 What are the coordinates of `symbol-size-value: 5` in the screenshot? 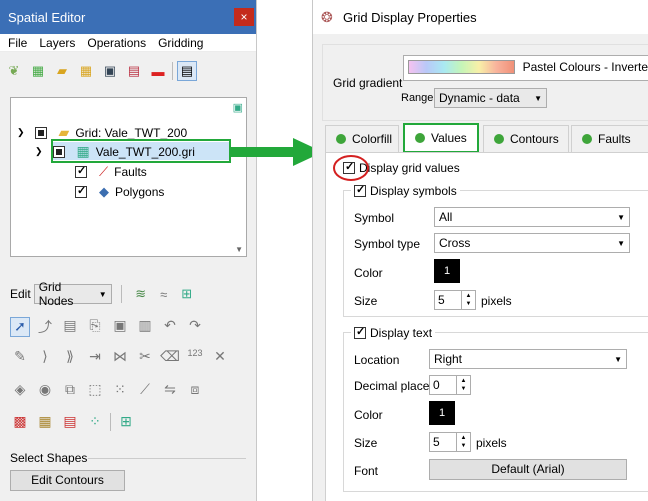 It's located at (441, 300).